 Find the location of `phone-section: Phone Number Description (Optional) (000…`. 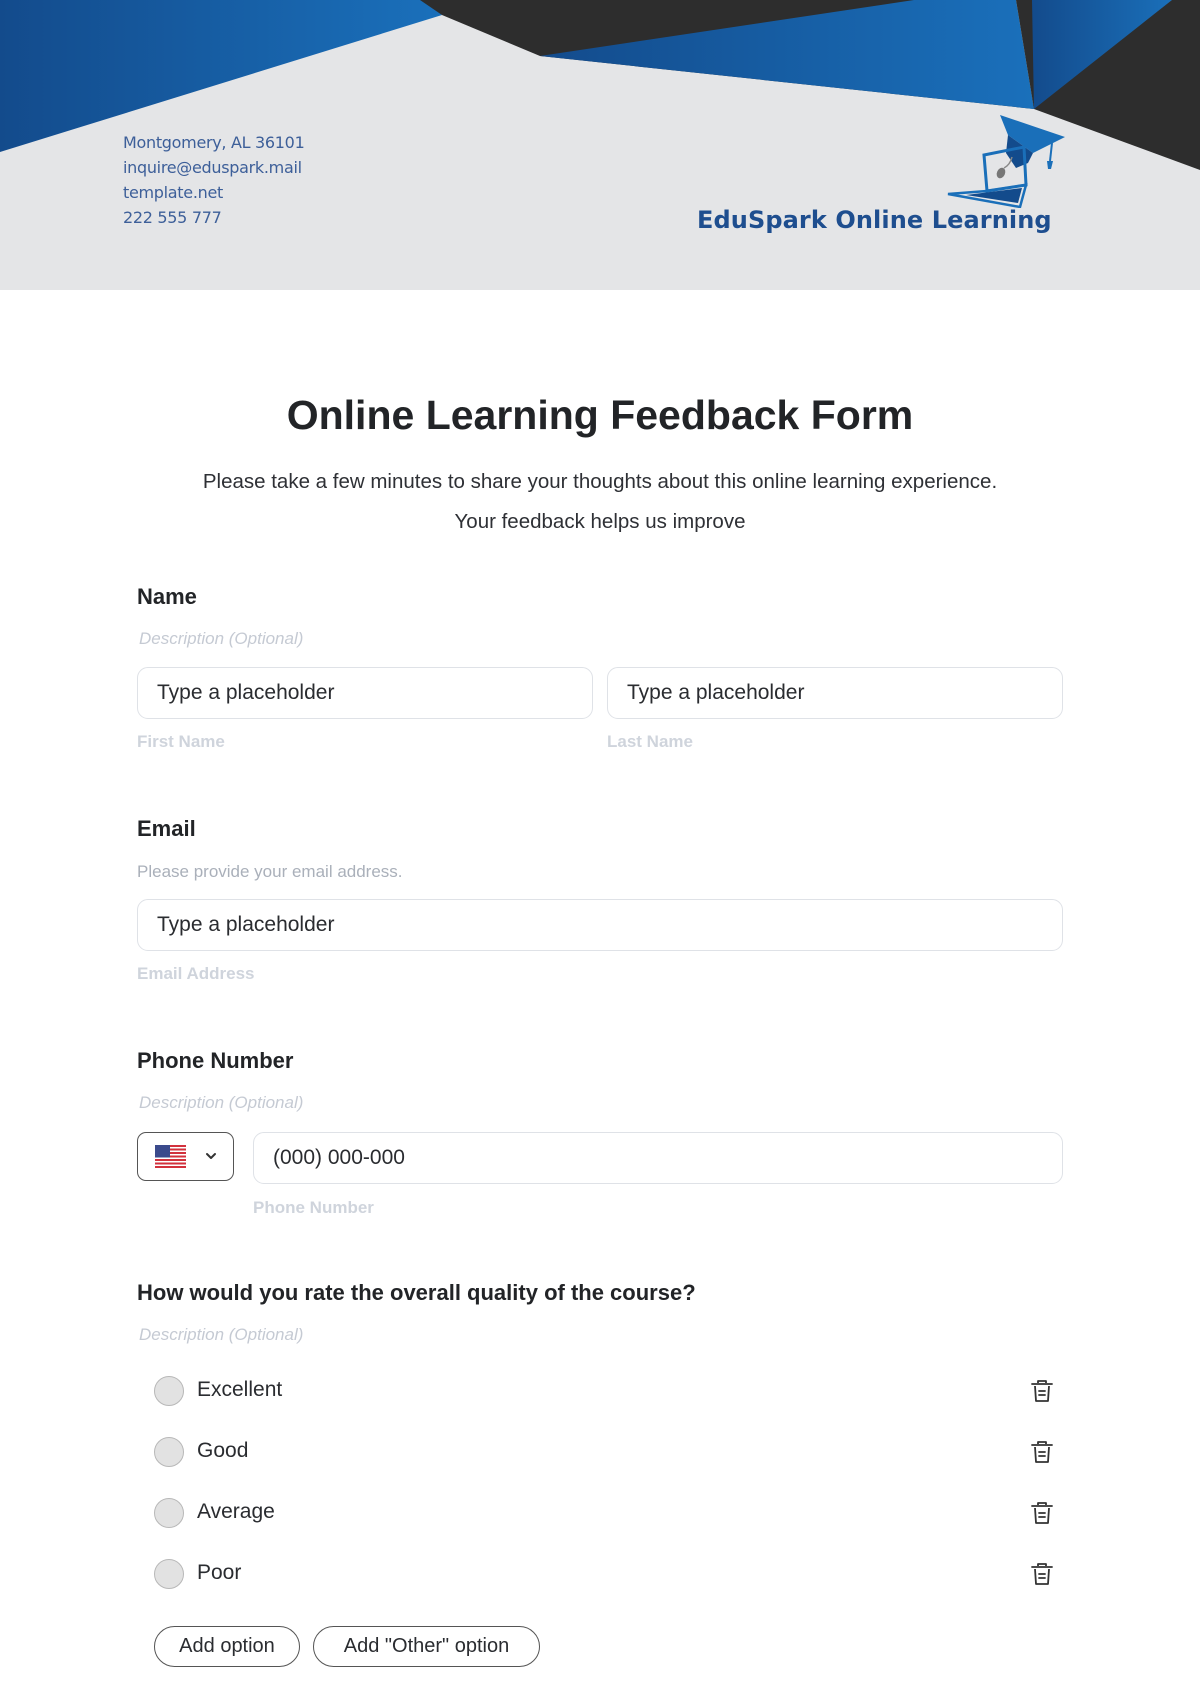

phone-section: Phone Number Description (Optional) (000… is located at coordinates (600, 1133).